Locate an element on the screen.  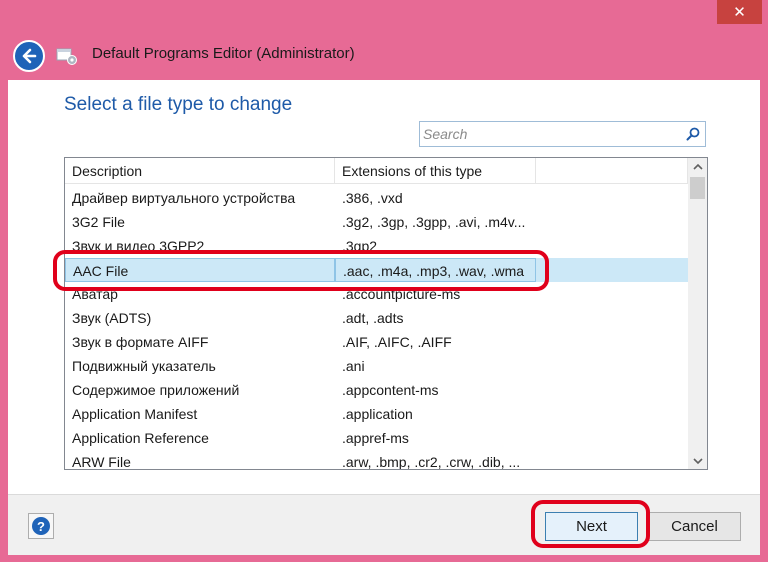
row-extensions: .adt, .adts is located at coordinates (373, 318).